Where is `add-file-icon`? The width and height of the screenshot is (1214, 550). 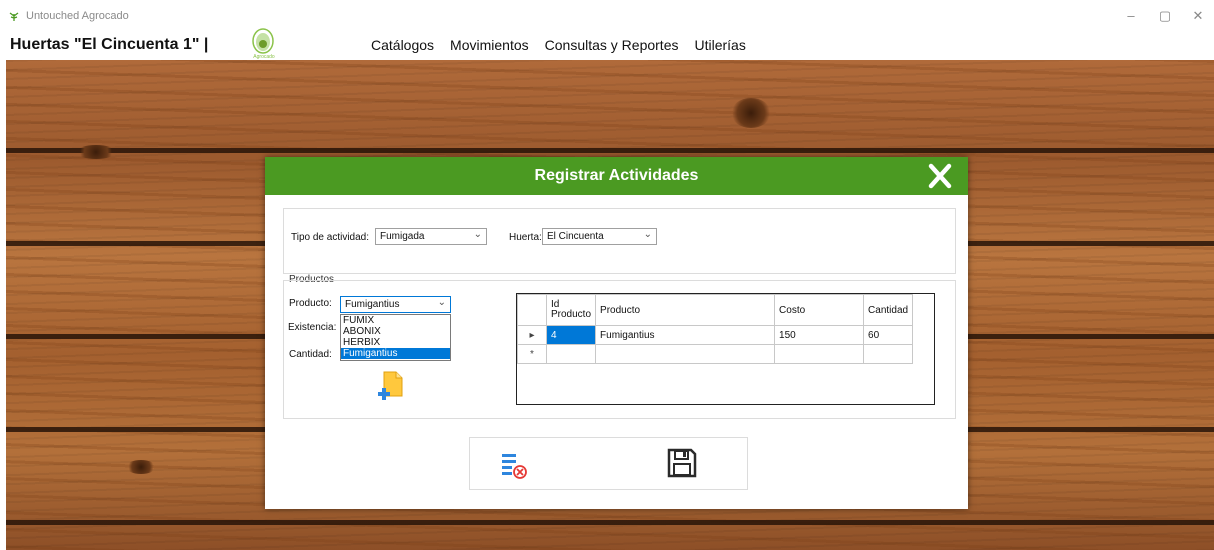
add-file-icon is located at coordinates (390, 386).